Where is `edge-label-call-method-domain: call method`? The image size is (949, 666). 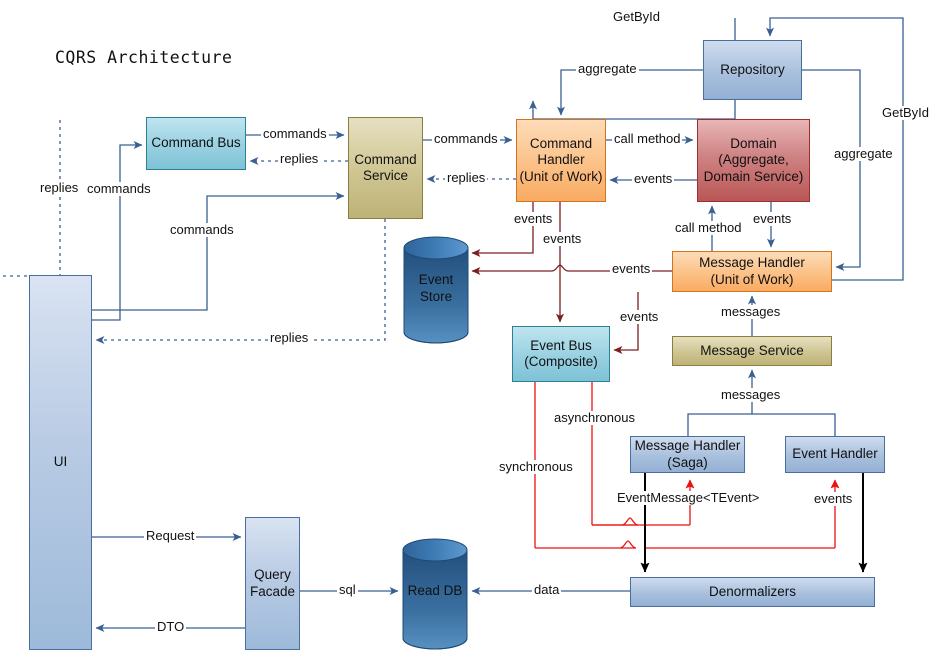 edge-label-call-method-domain: call method is located at coordinates (647, 139).